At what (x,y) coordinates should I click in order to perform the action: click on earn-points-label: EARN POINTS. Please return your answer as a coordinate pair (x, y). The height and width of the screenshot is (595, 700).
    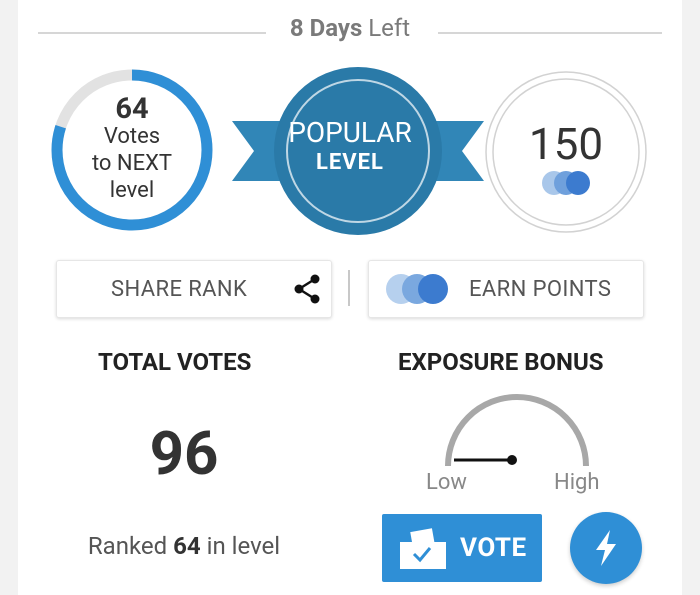
    Looking at the image, I should click on (540, 289).